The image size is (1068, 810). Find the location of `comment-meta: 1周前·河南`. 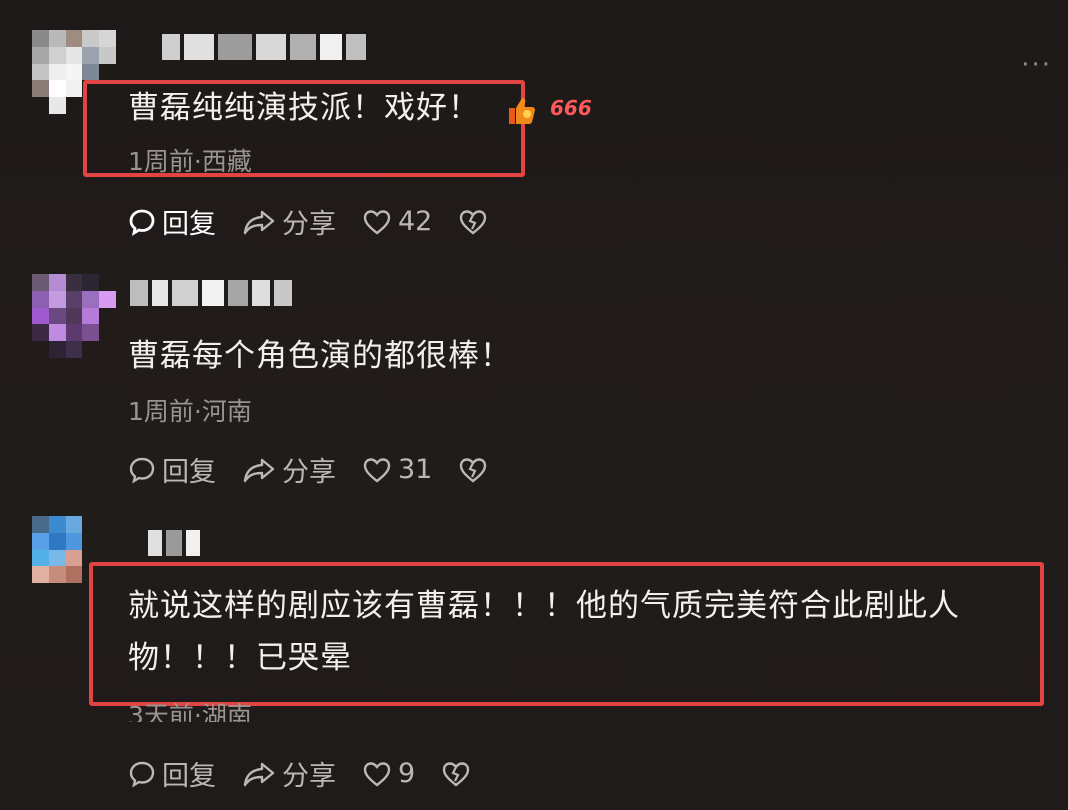

comment-meta: 1周前·河南 is located at coordinates (190, 411).